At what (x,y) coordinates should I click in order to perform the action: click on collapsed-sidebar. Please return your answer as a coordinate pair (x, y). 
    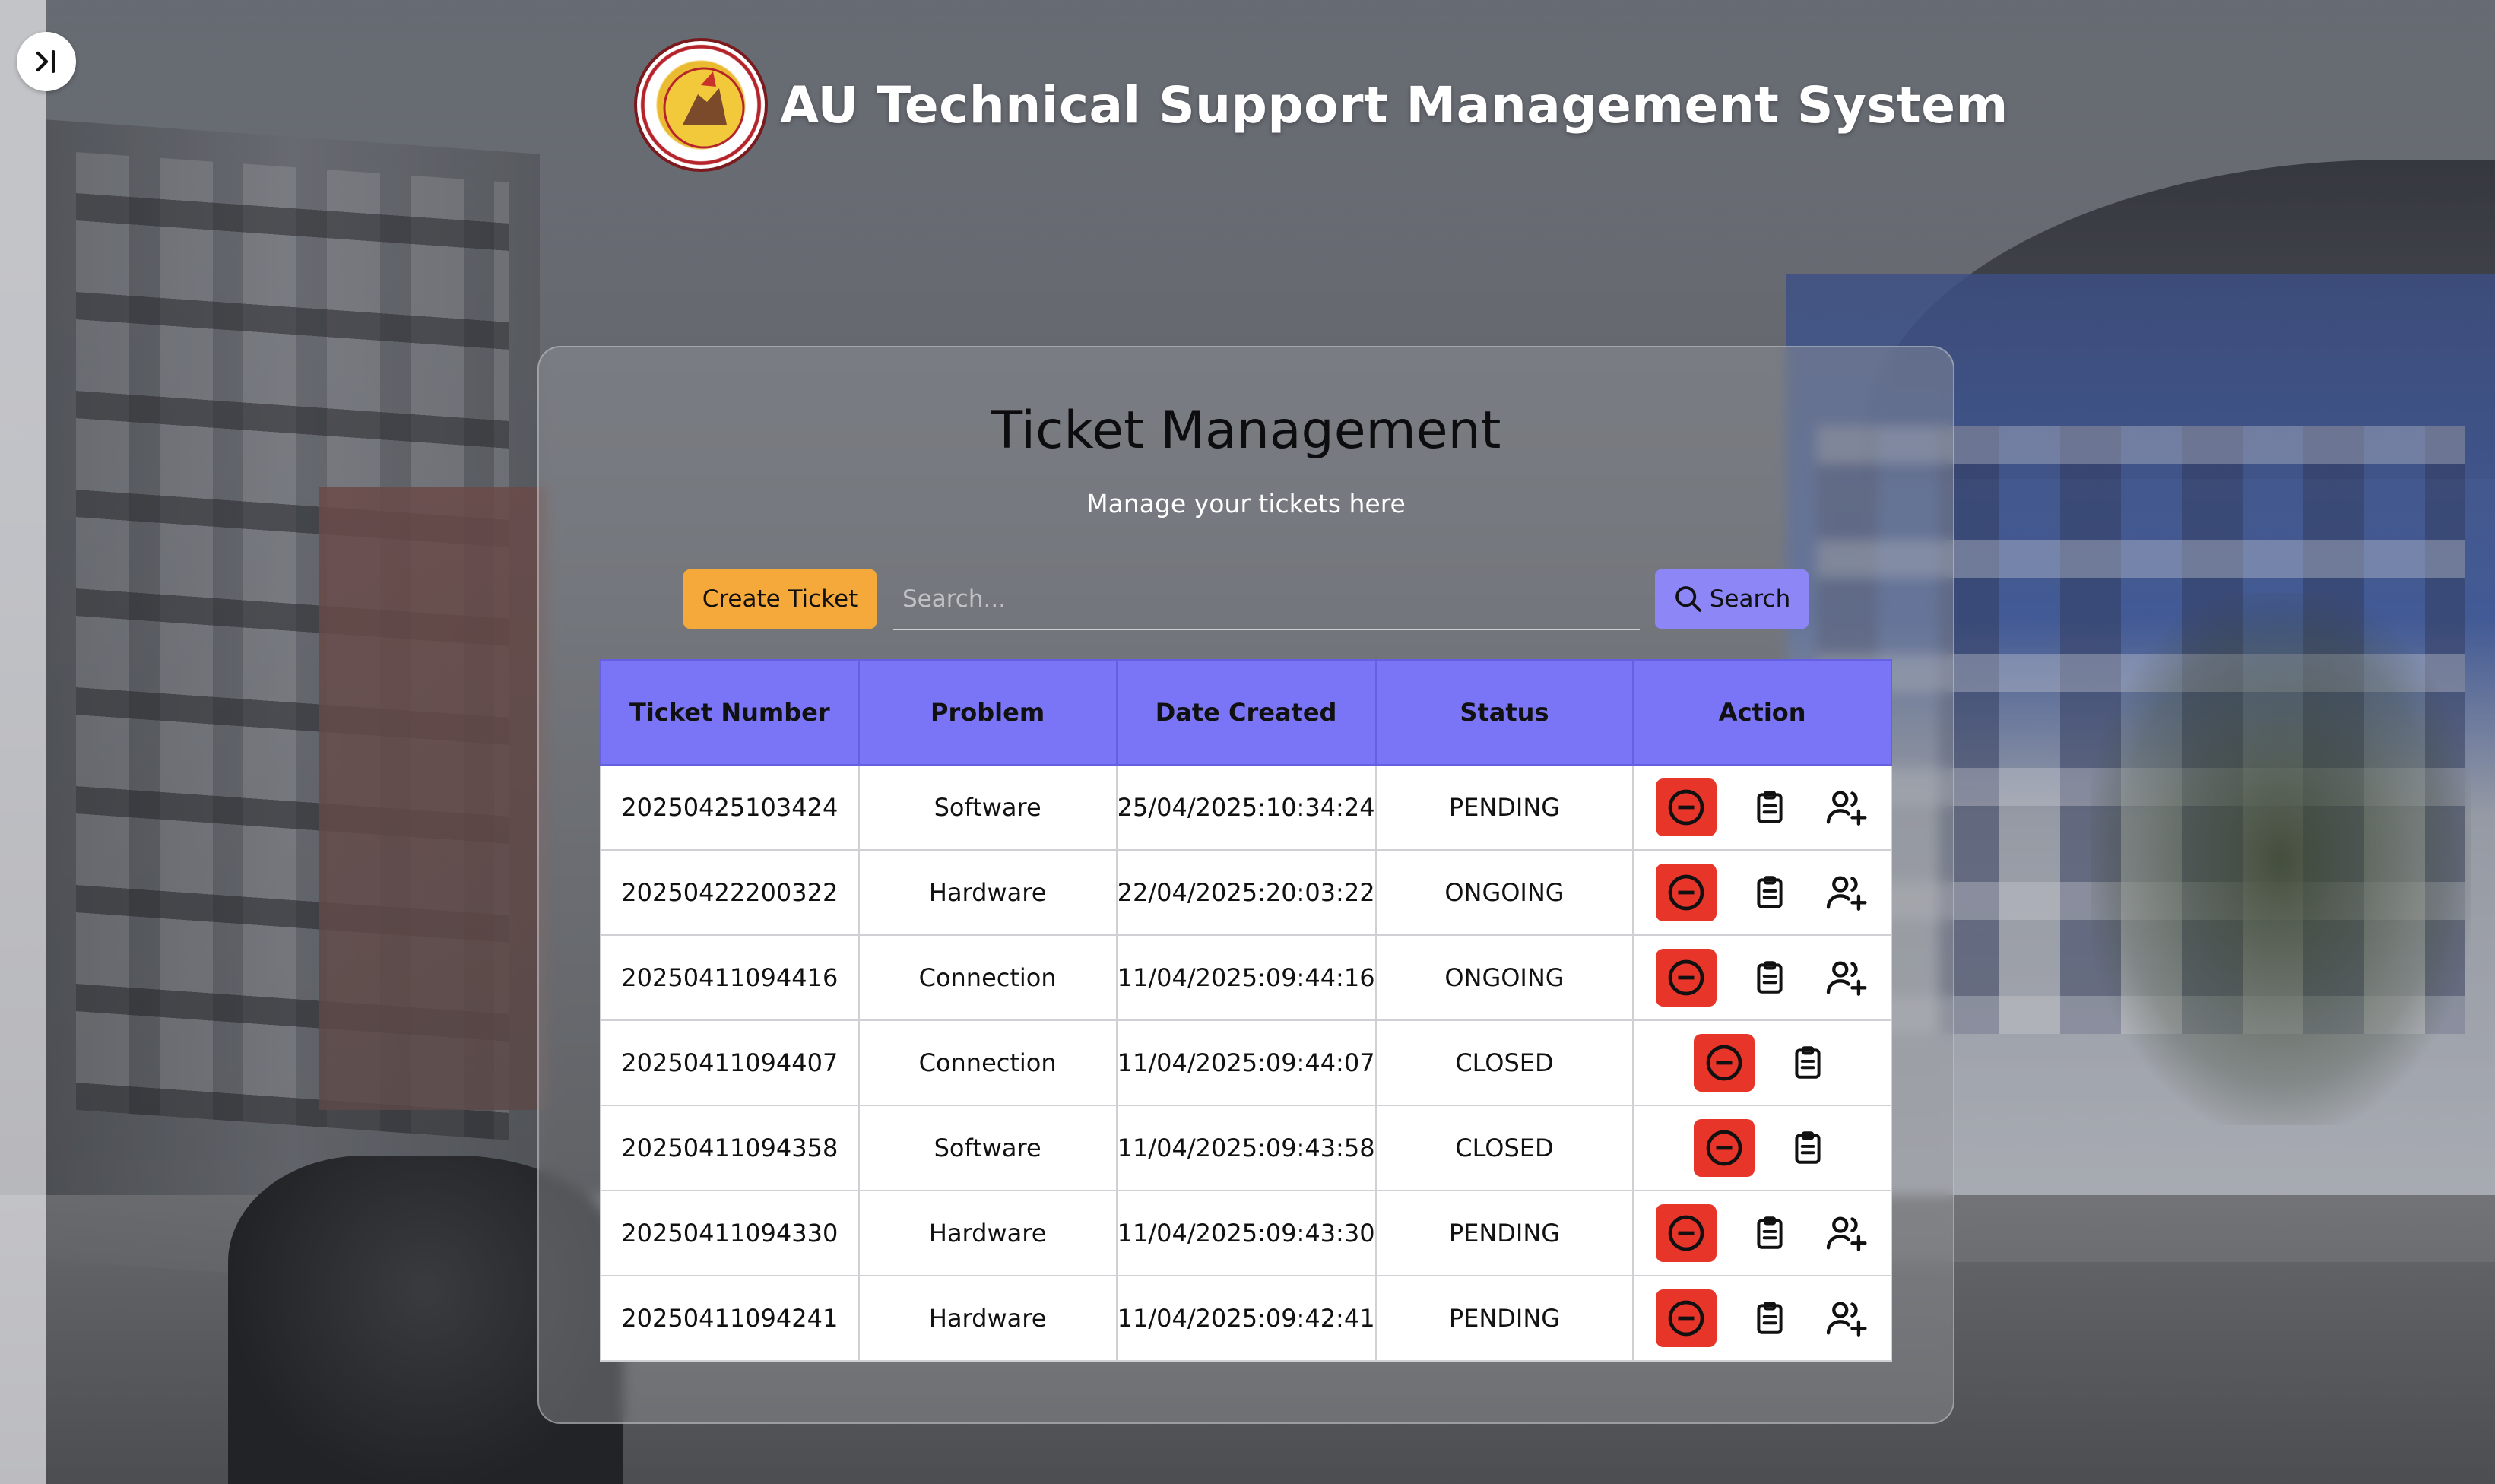
    Looking at the image, I should click on (23, 742).